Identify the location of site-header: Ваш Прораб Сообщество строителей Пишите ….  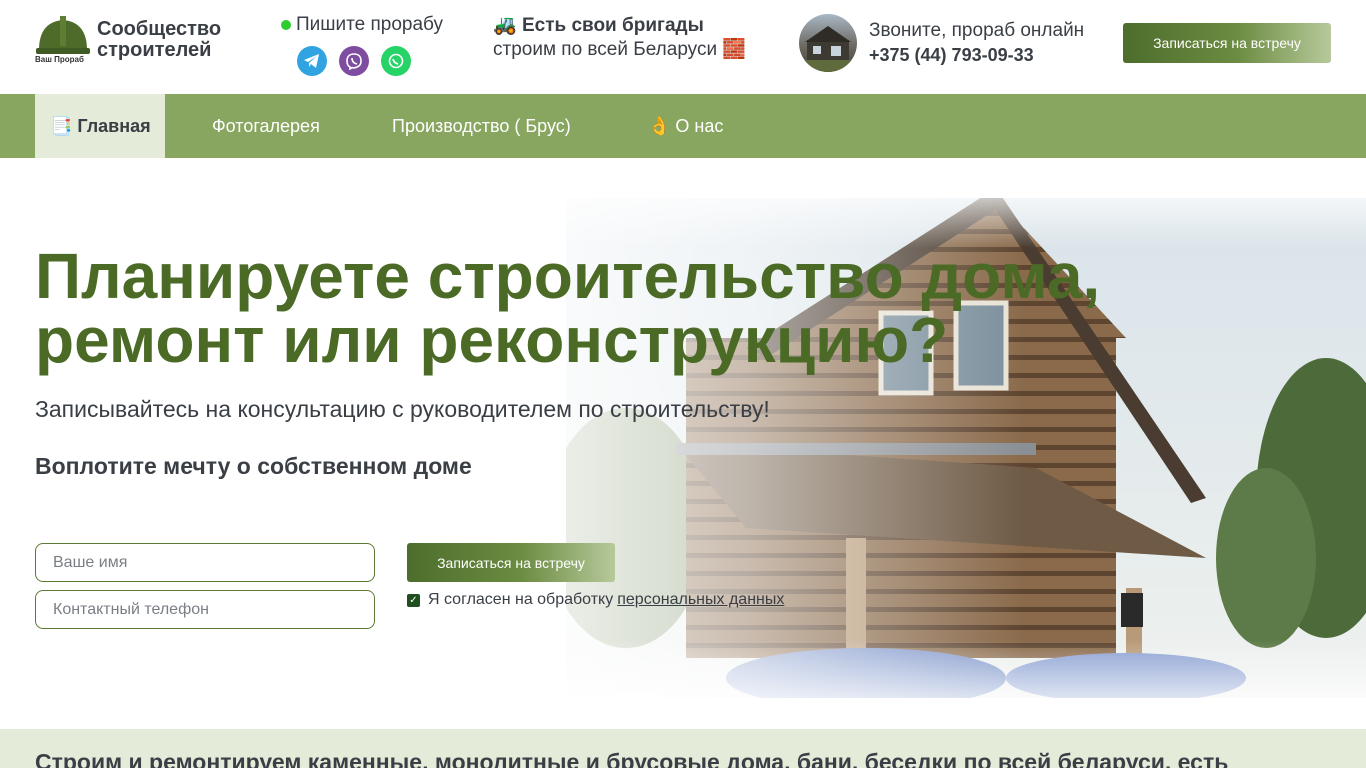
(683, 47).